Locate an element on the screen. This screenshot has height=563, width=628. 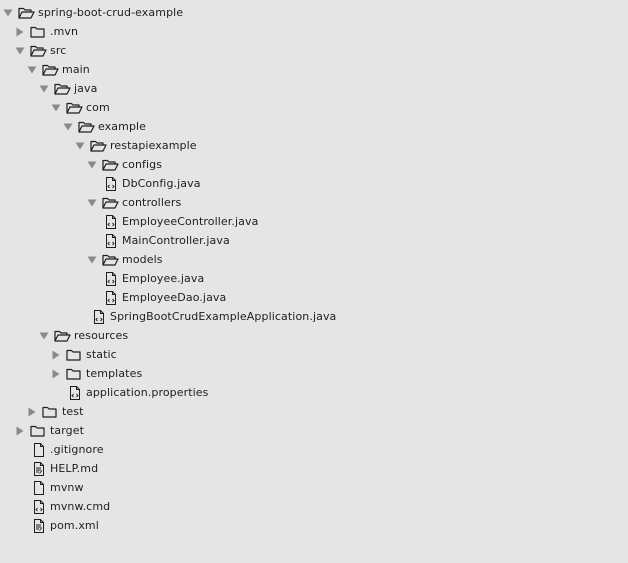
tree-file-row: mvnw.cmd is located at coordinates (314, 506).